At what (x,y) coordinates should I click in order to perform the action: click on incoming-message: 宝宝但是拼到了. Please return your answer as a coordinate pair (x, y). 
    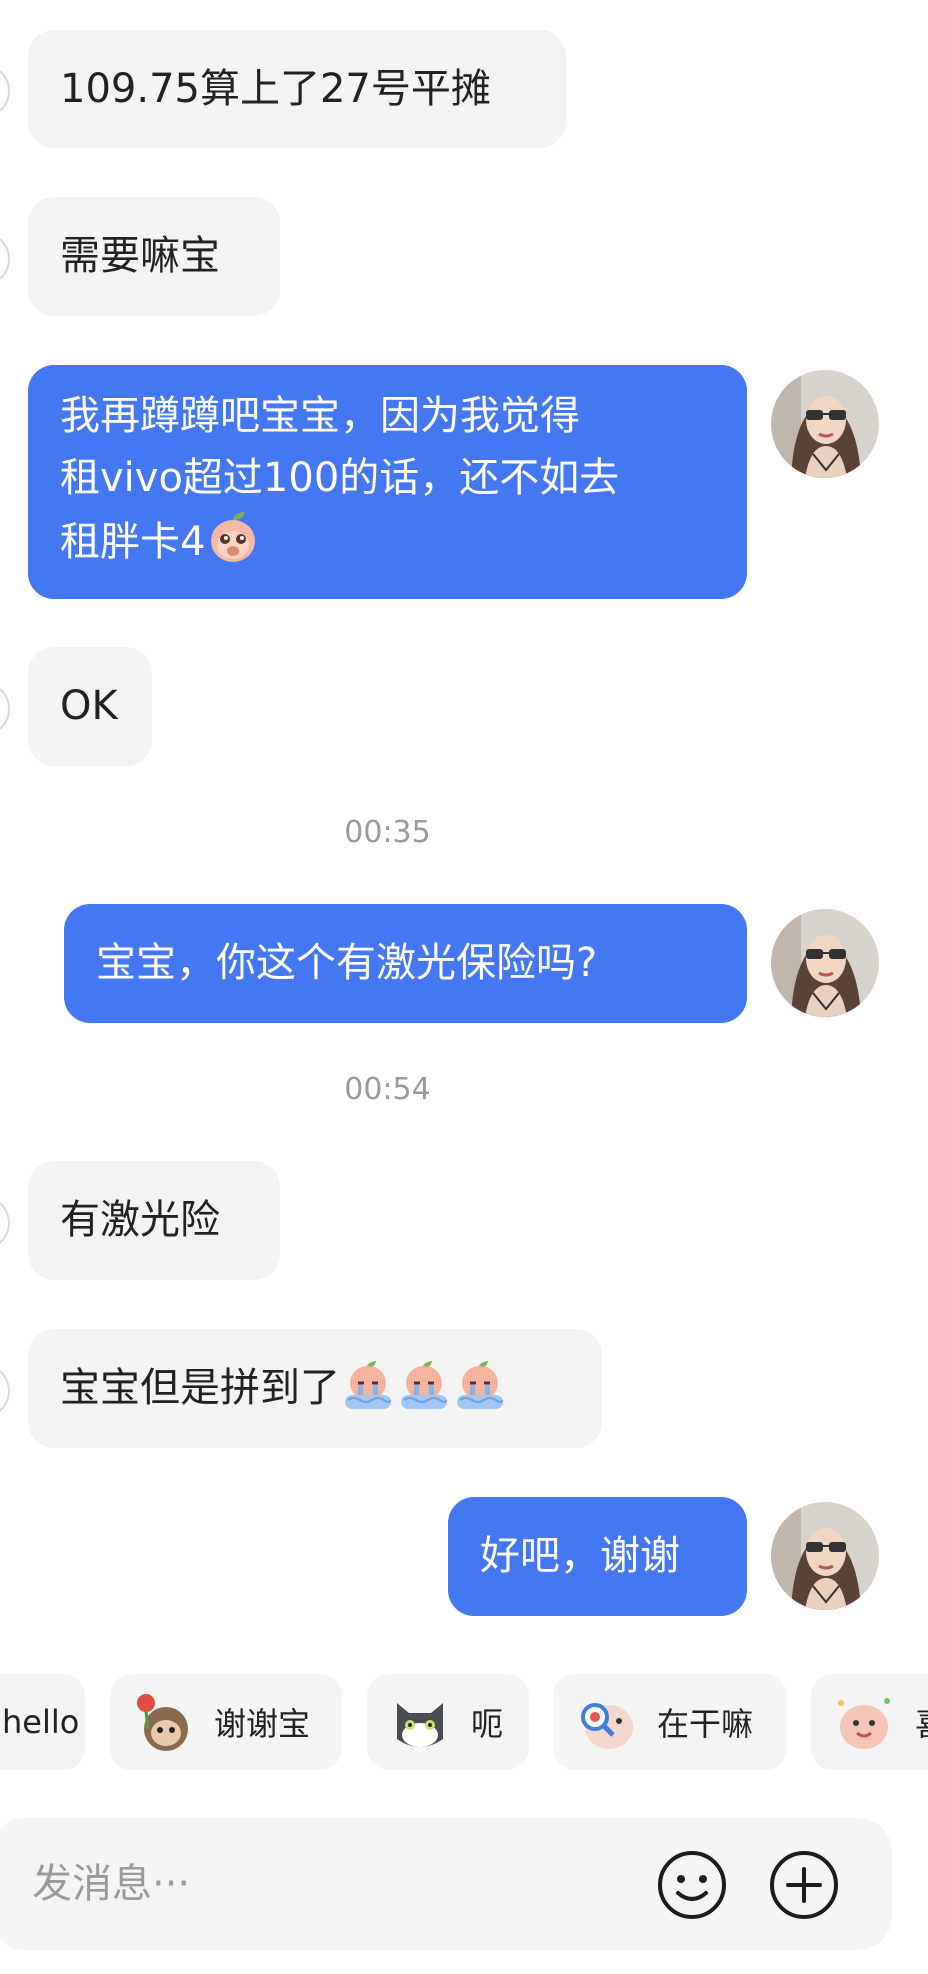
    Looking at the image, I should click on (315, 1388).